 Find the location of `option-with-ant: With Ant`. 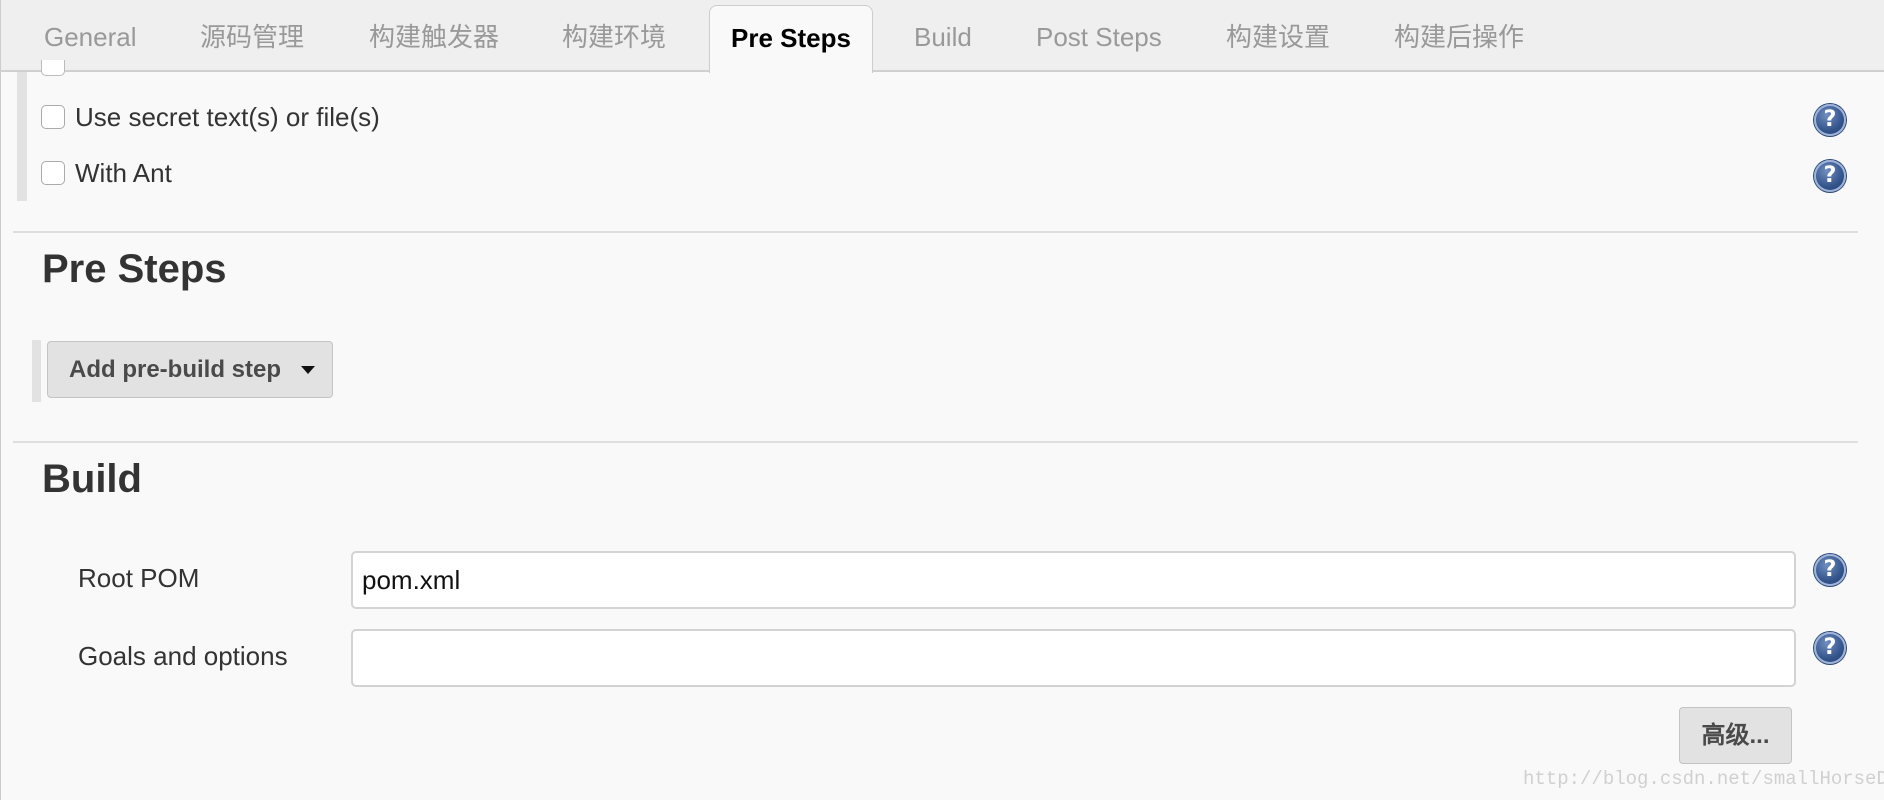

option-with-ant: With Ant is located at coordinates (106, 173).